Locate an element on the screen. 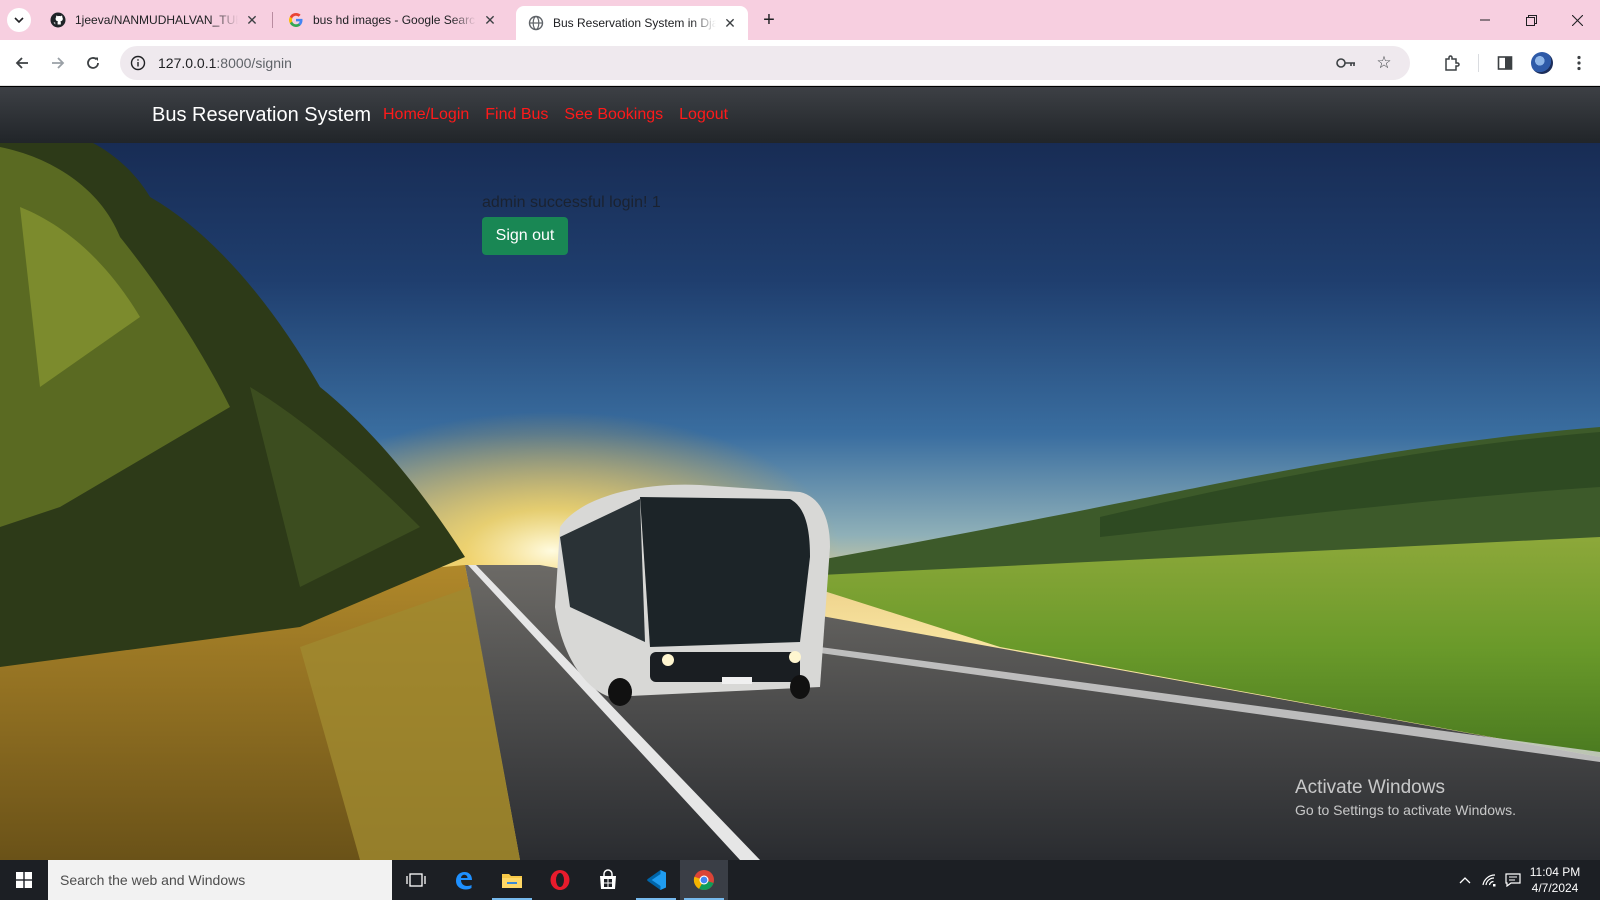  chevron-down-icon is located at coordinates (19, 20).